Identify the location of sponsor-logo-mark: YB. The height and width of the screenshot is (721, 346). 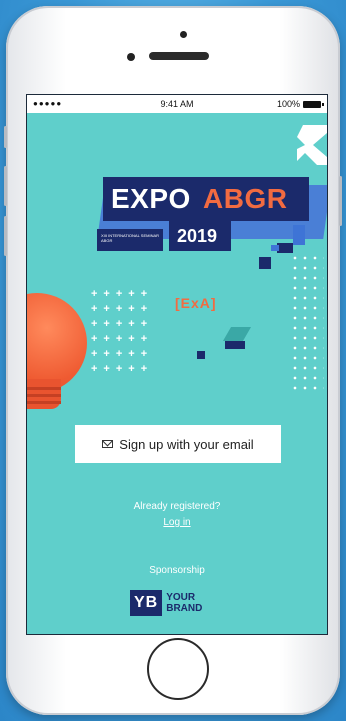
(146, 603).